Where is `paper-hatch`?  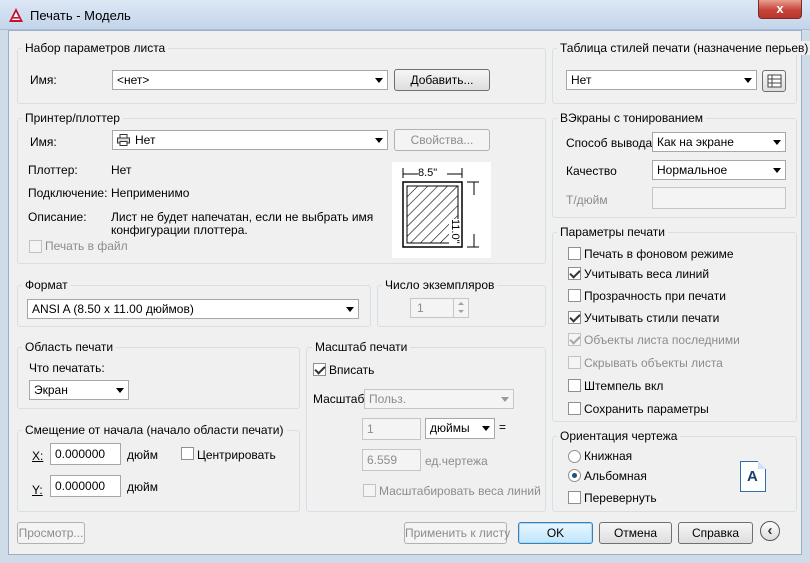 paper-hatch is located at coordinates (440, 208).